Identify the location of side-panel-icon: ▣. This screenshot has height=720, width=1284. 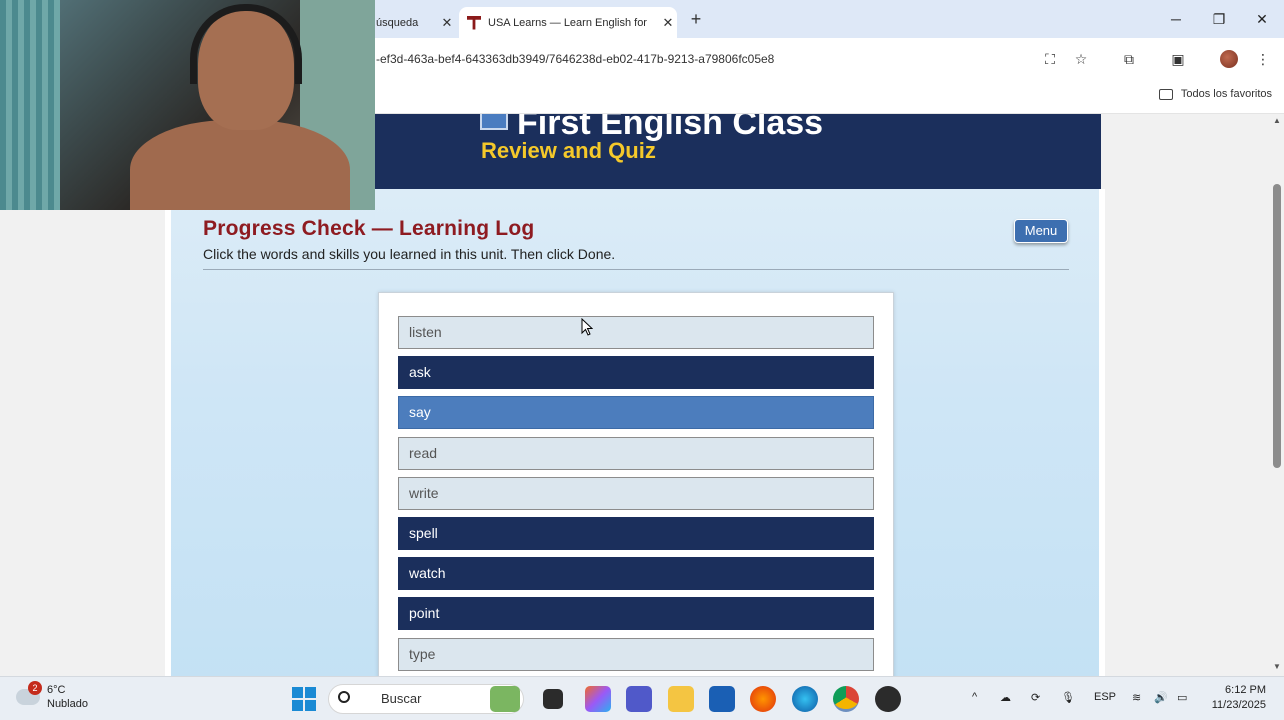
(1178, 59).